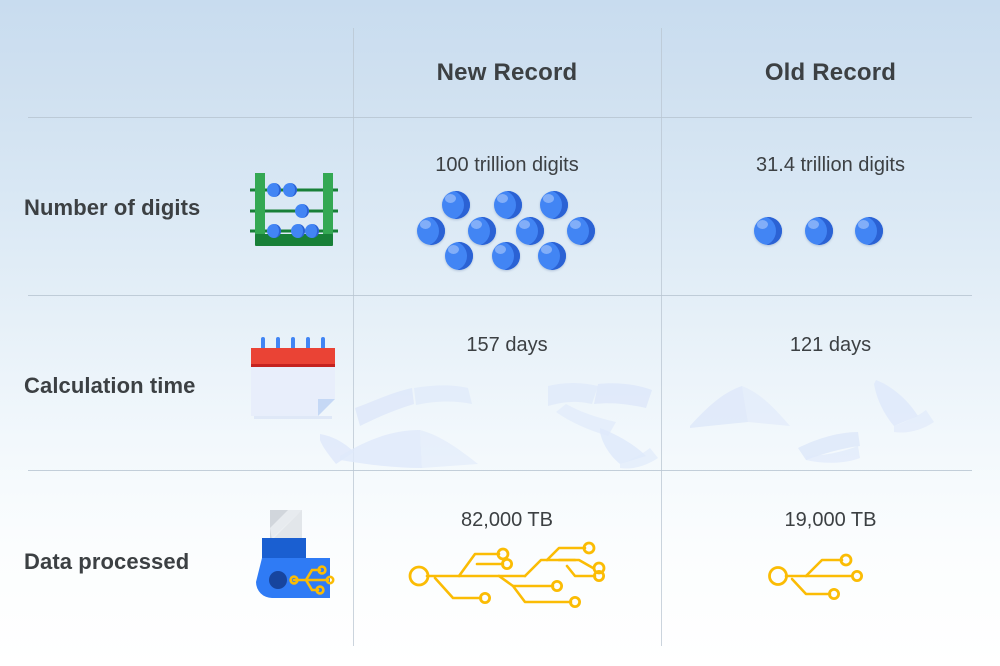 This screenshot has height=666, width=1000. I want to click on usb-drive-icon, so click(295, 555).